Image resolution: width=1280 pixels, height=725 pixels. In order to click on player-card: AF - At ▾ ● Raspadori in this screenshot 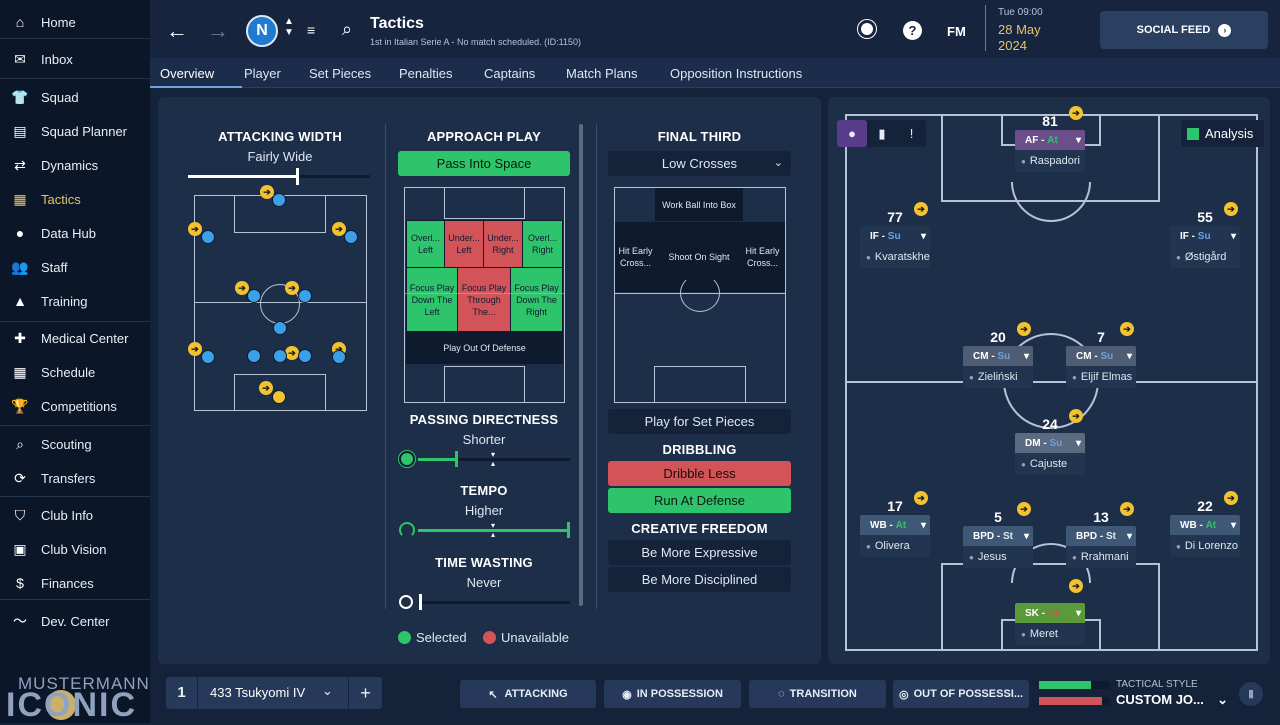, I will do `click(1050, 151)`.